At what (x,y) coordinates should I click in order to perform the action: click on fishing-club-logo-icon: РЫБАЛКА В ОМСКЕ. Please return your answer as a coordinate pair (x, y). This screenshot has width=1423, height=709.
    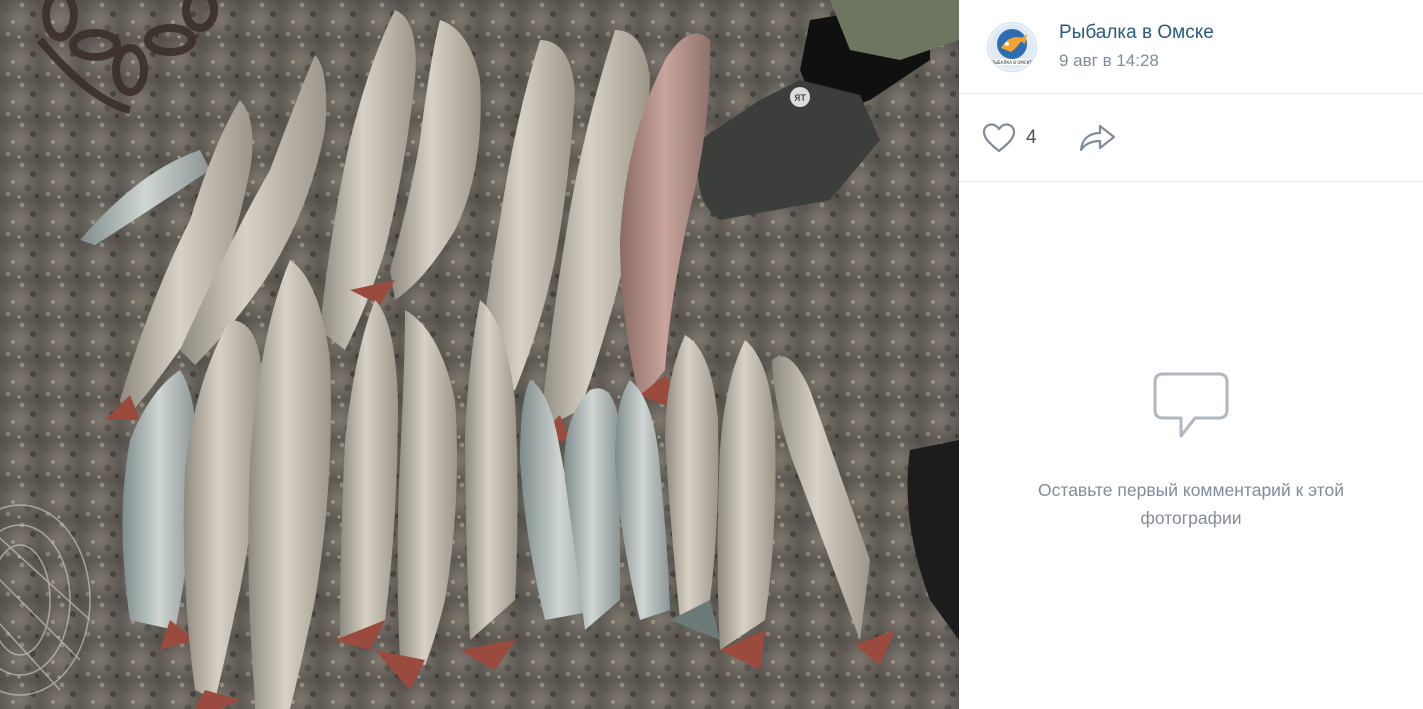
    Looking at the image, I should click on (1012, 46).